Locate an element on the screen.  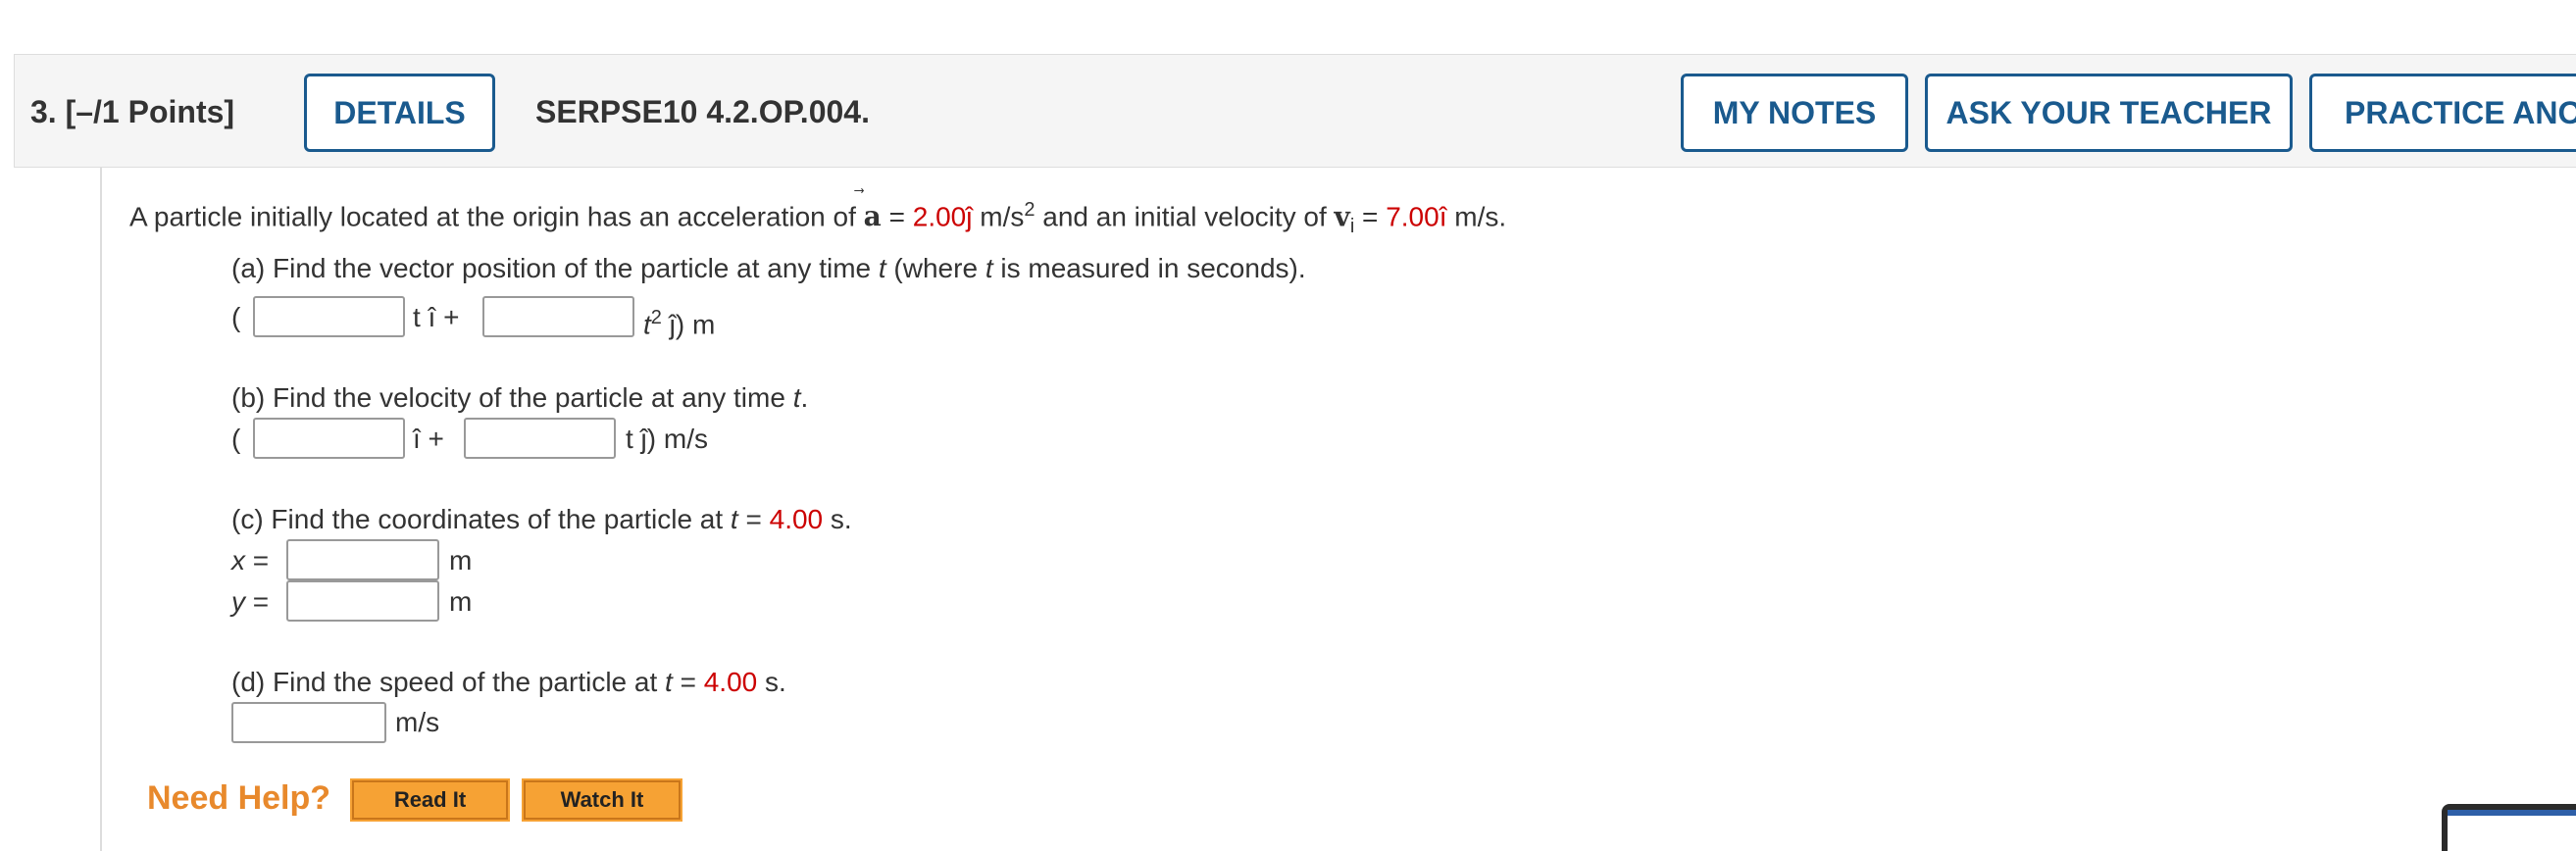
screen-thumbnail-preview is located at coordinates (2509, 827).